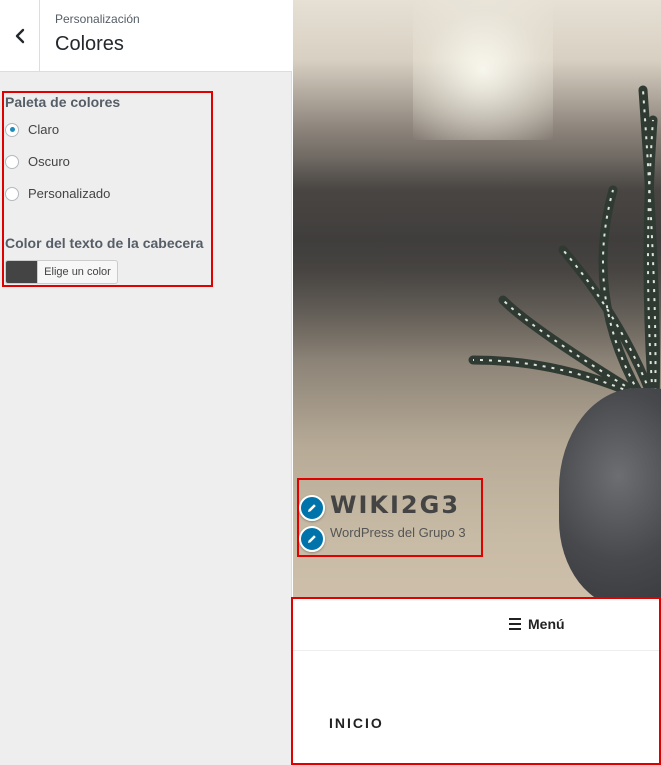  What do you see at coordinates (477, 681) in the screenshot?
I see `site-navigation: Menú INICIO` at bounding box center [477, 681].